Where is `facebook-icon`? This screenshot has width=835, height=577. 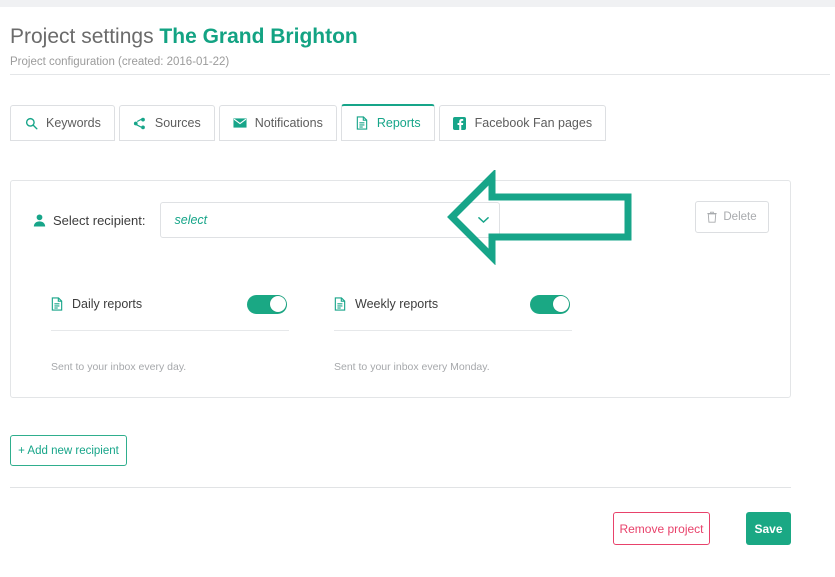 facebook-icon is located at coordinates (460, 123).